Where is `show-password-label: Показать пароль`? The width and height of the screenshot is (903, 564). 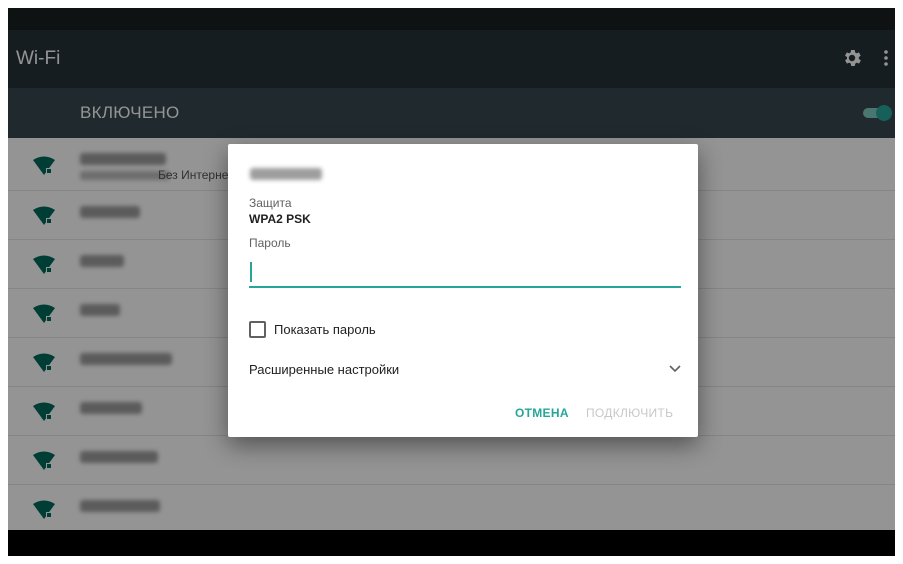
show-password-label: Показать пароль is located at coordinates (325, 329).